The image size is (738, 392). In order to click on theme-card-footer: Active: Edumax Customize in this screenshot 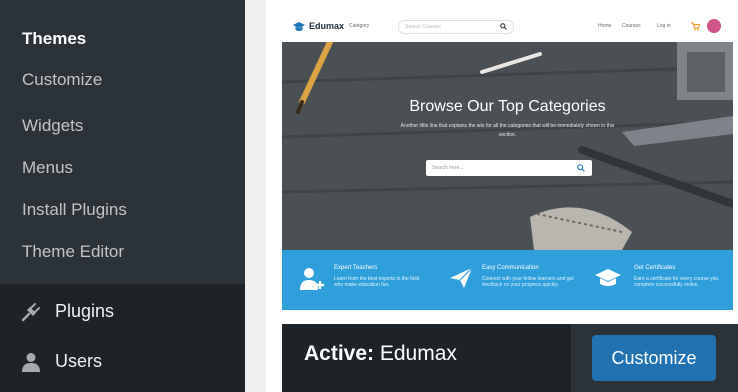, I will do `click(510, 358)`.